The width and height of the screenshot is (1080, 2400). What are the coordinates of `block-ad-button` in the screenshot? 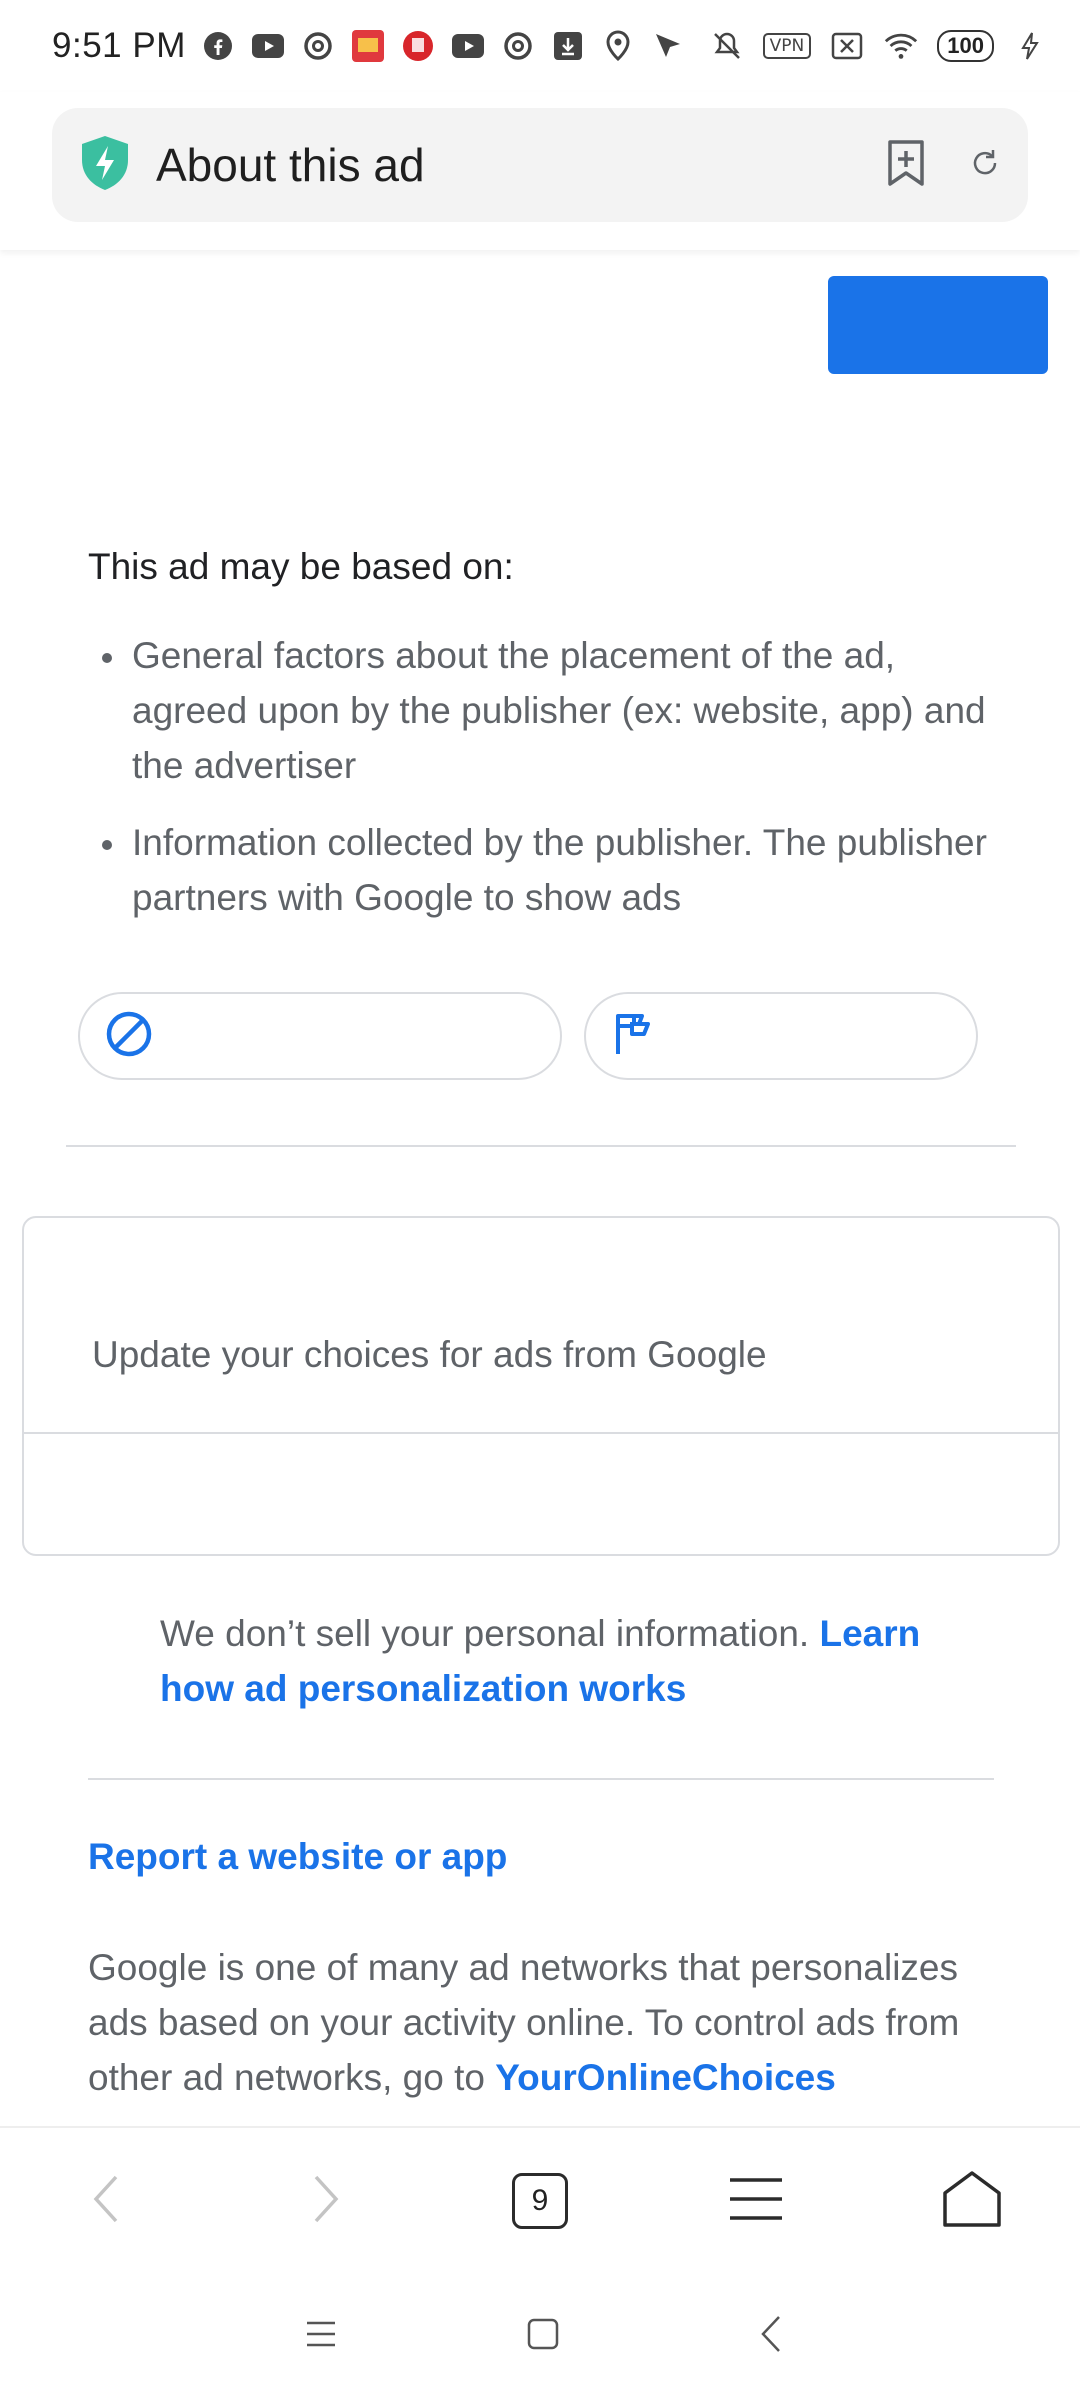 It's located at (320, 1036).